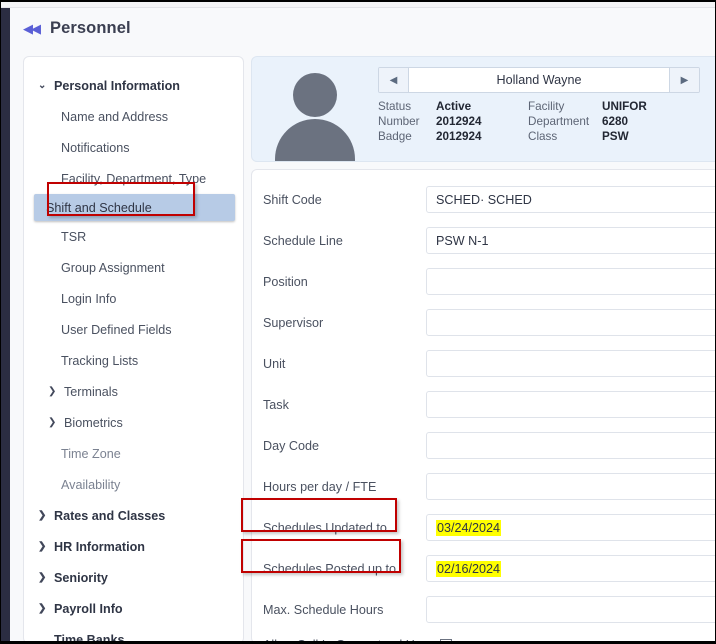 Image resolution: width=716 pixels, height=644 pixels. I want to click on meta-value-status: Active, so click(454, 106).